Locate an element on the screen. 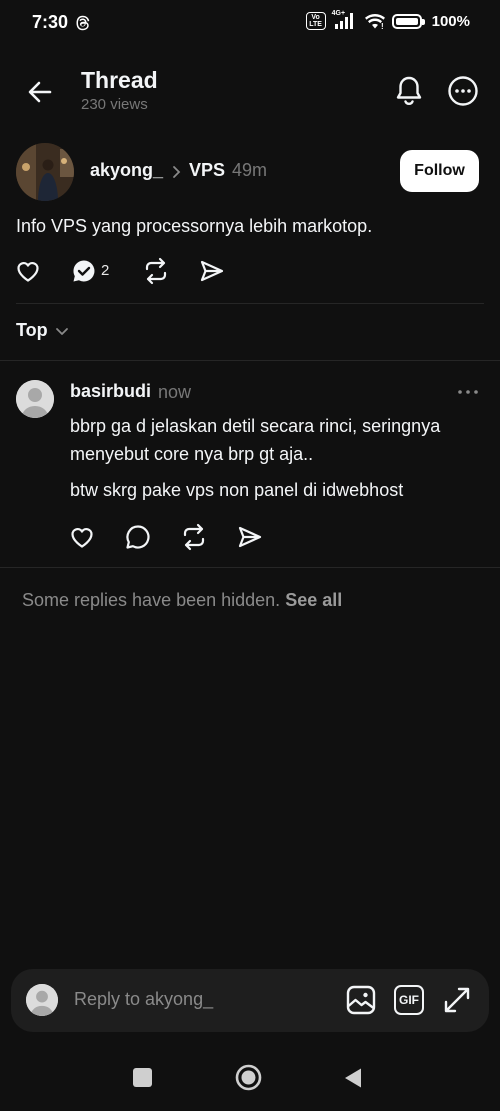  reply-time: now is located at coordinates (175, 392).